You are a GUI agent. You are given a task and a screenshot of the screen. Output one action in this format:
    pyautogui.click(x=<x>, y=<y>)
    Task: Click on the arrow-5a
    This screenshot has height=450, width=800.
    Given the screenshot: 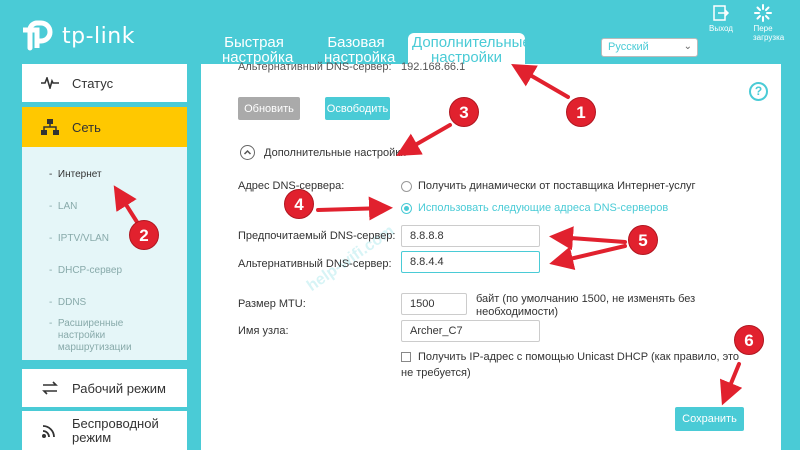 What is the action you would take?
    pyautogui.click(x=588, y=238)
    